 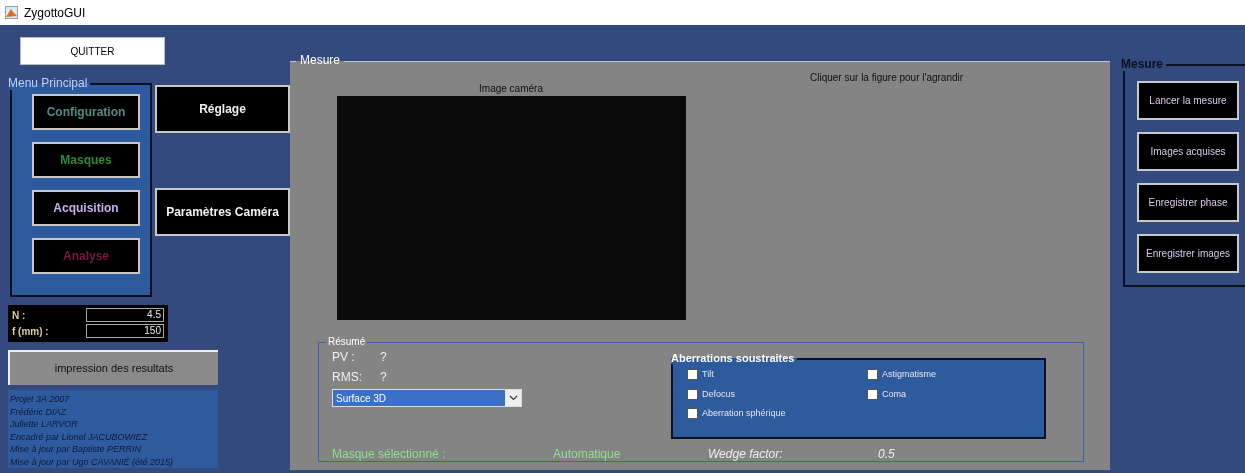 I want to click on mask-value: Automatique, so click(x=587, y=454).